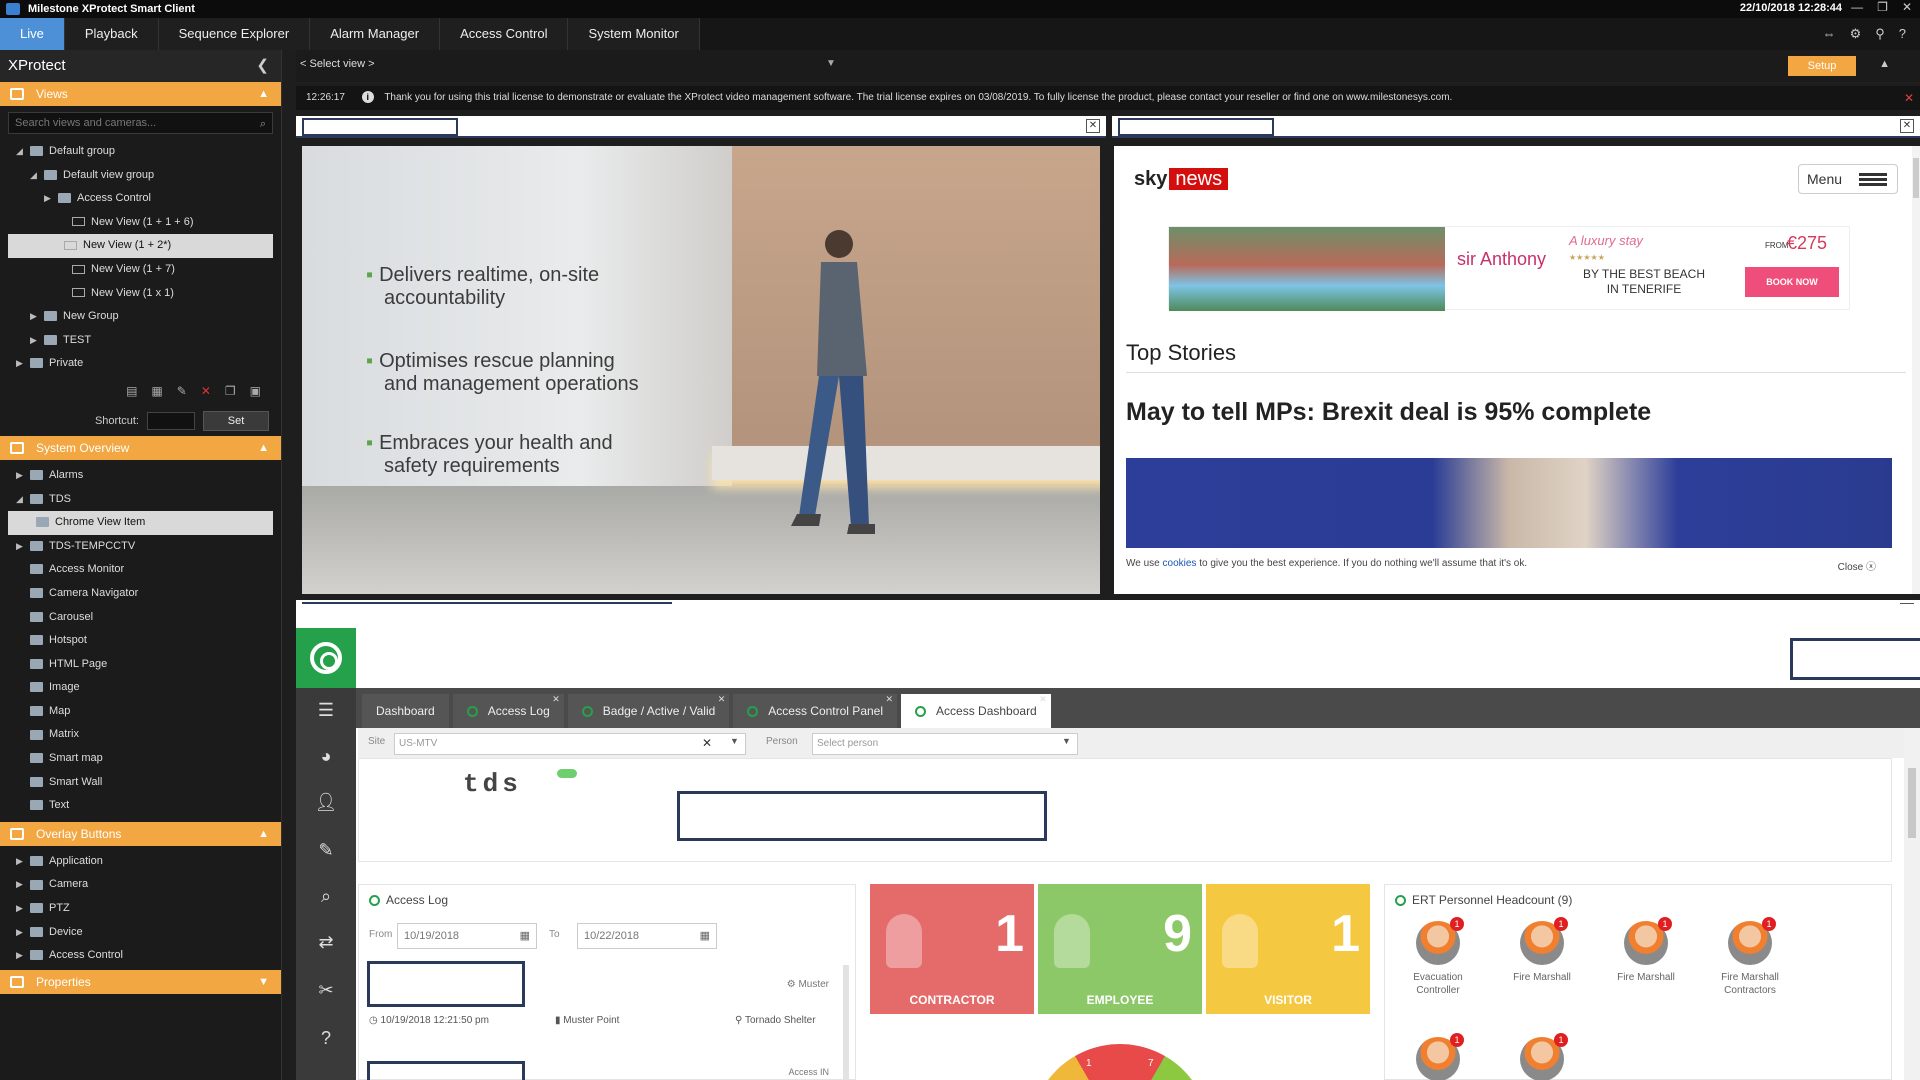 Image resolution: width=1920 pixels, height=1080 pixels. Describe the element at coordinates (140, 783) in the screenshot. I see `system-tree-item: Smart Wall` at that location.